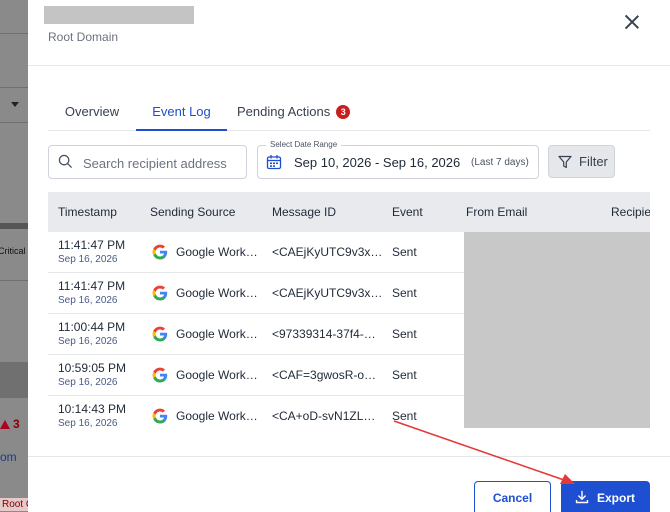  I want to click on filter-button: Filter, so click(581, 161).